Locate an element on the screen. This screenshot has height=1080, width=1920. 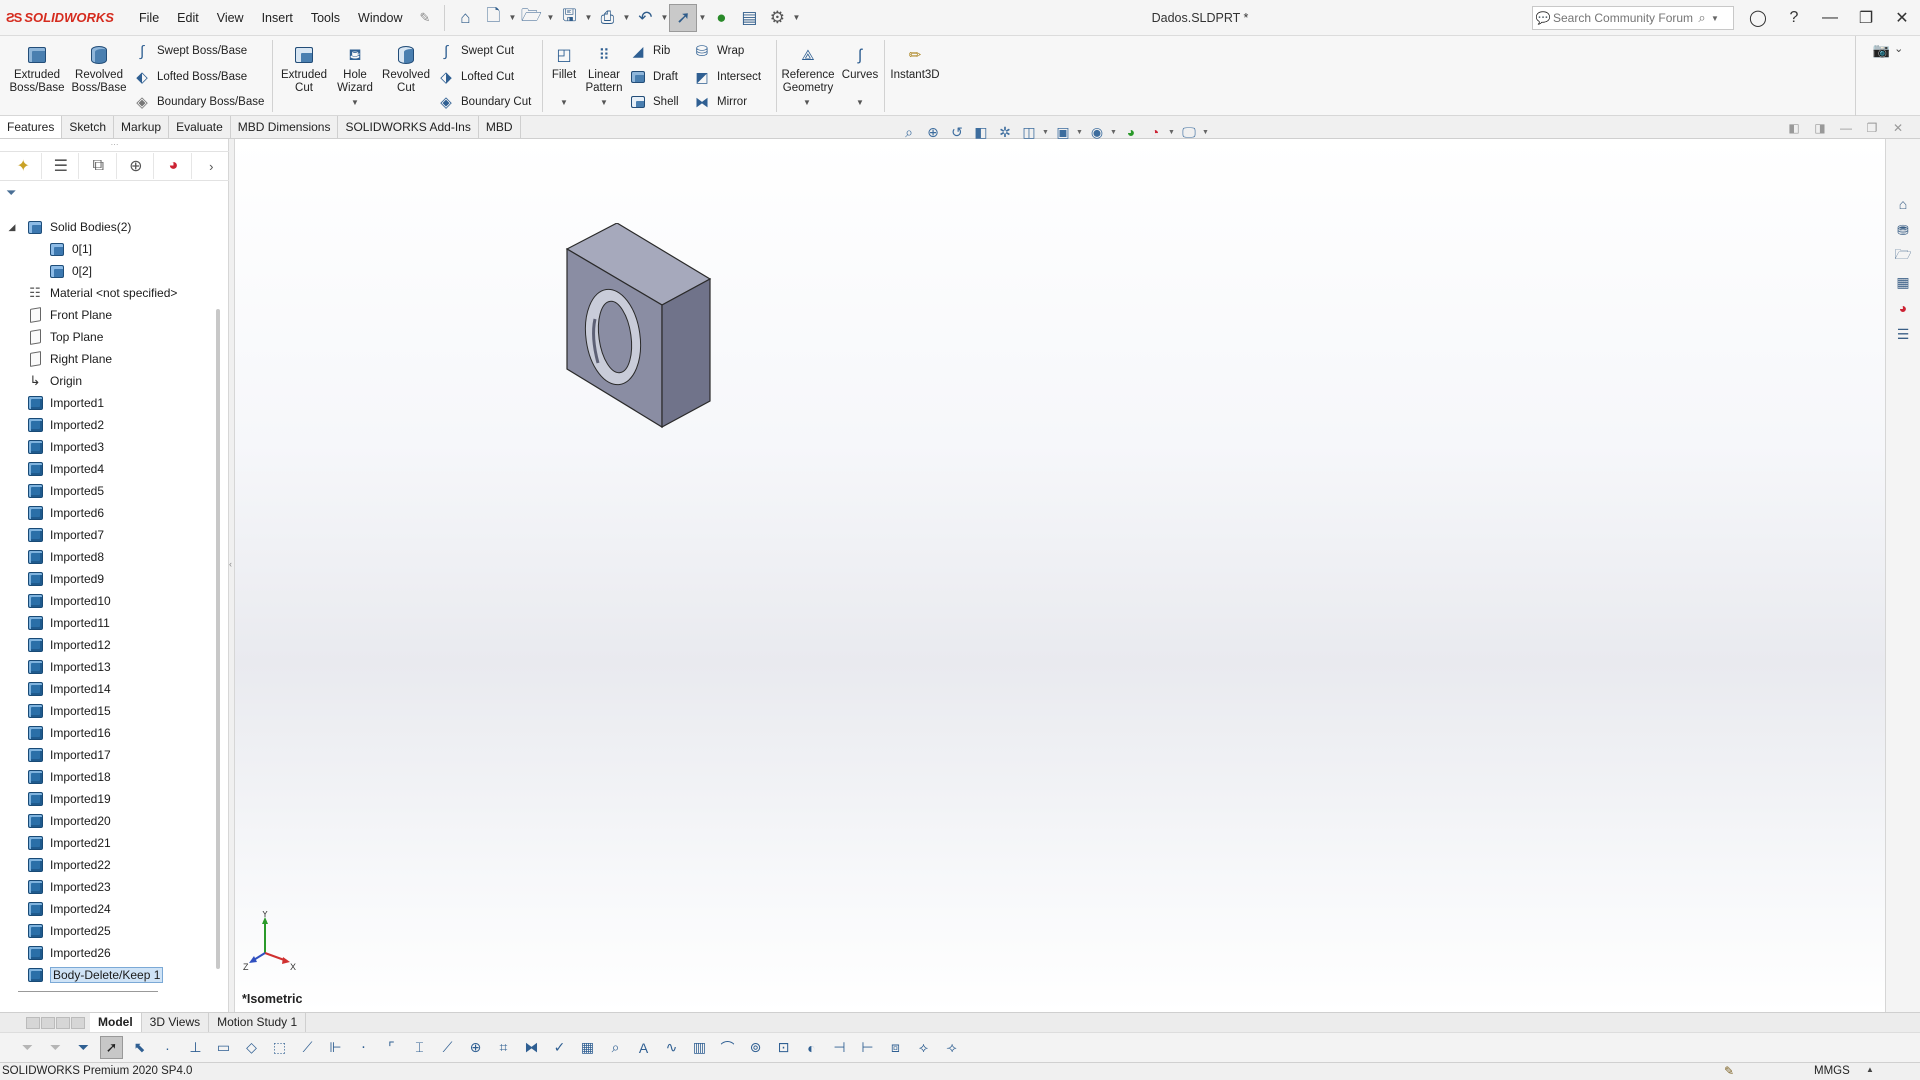
print-icon: ⎙ is located at coordinates (607, 18).